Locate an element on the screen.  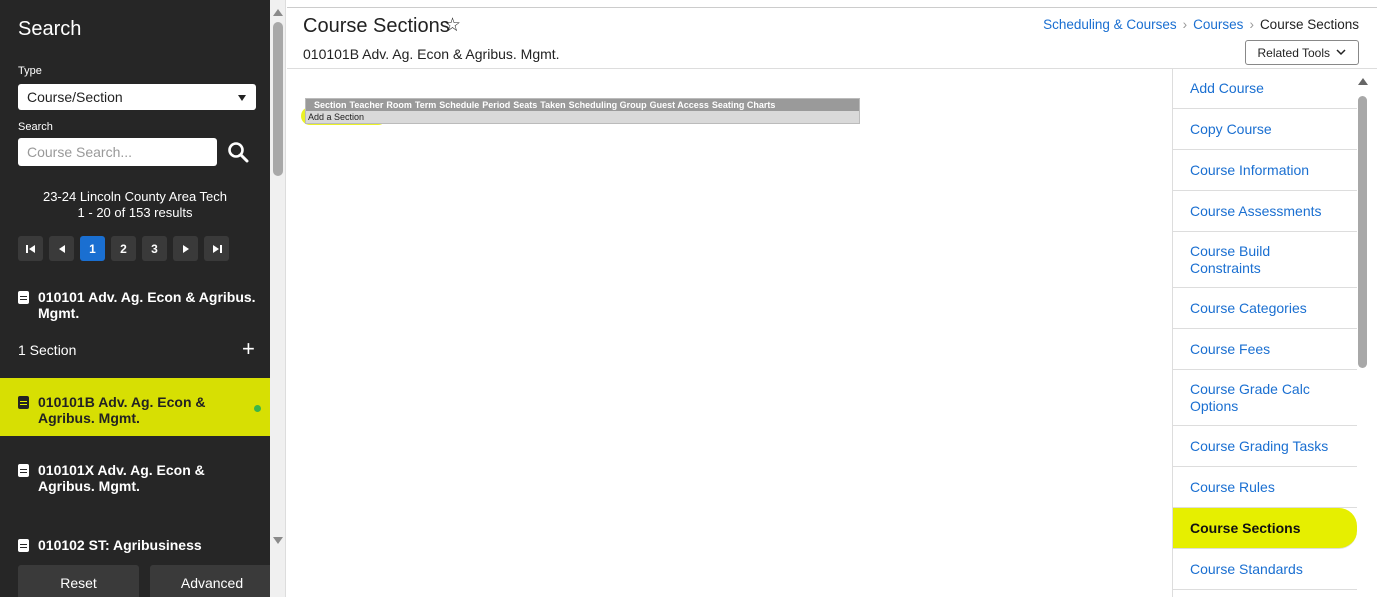
last-page-button is located at coordinates (216, 248).